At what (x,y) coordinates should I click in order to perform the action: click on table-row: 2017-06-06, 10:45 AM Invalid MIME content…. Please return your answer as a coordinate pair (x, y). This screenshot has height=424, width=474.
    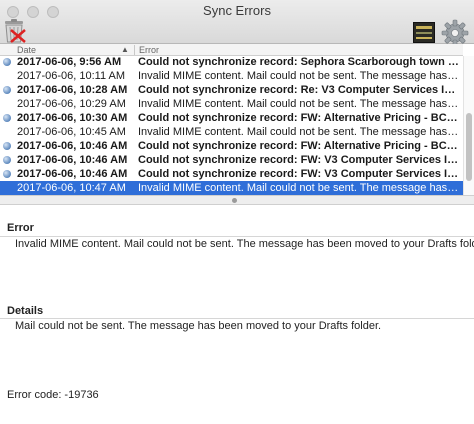
    Looking at the image, I should click on (231, 132).